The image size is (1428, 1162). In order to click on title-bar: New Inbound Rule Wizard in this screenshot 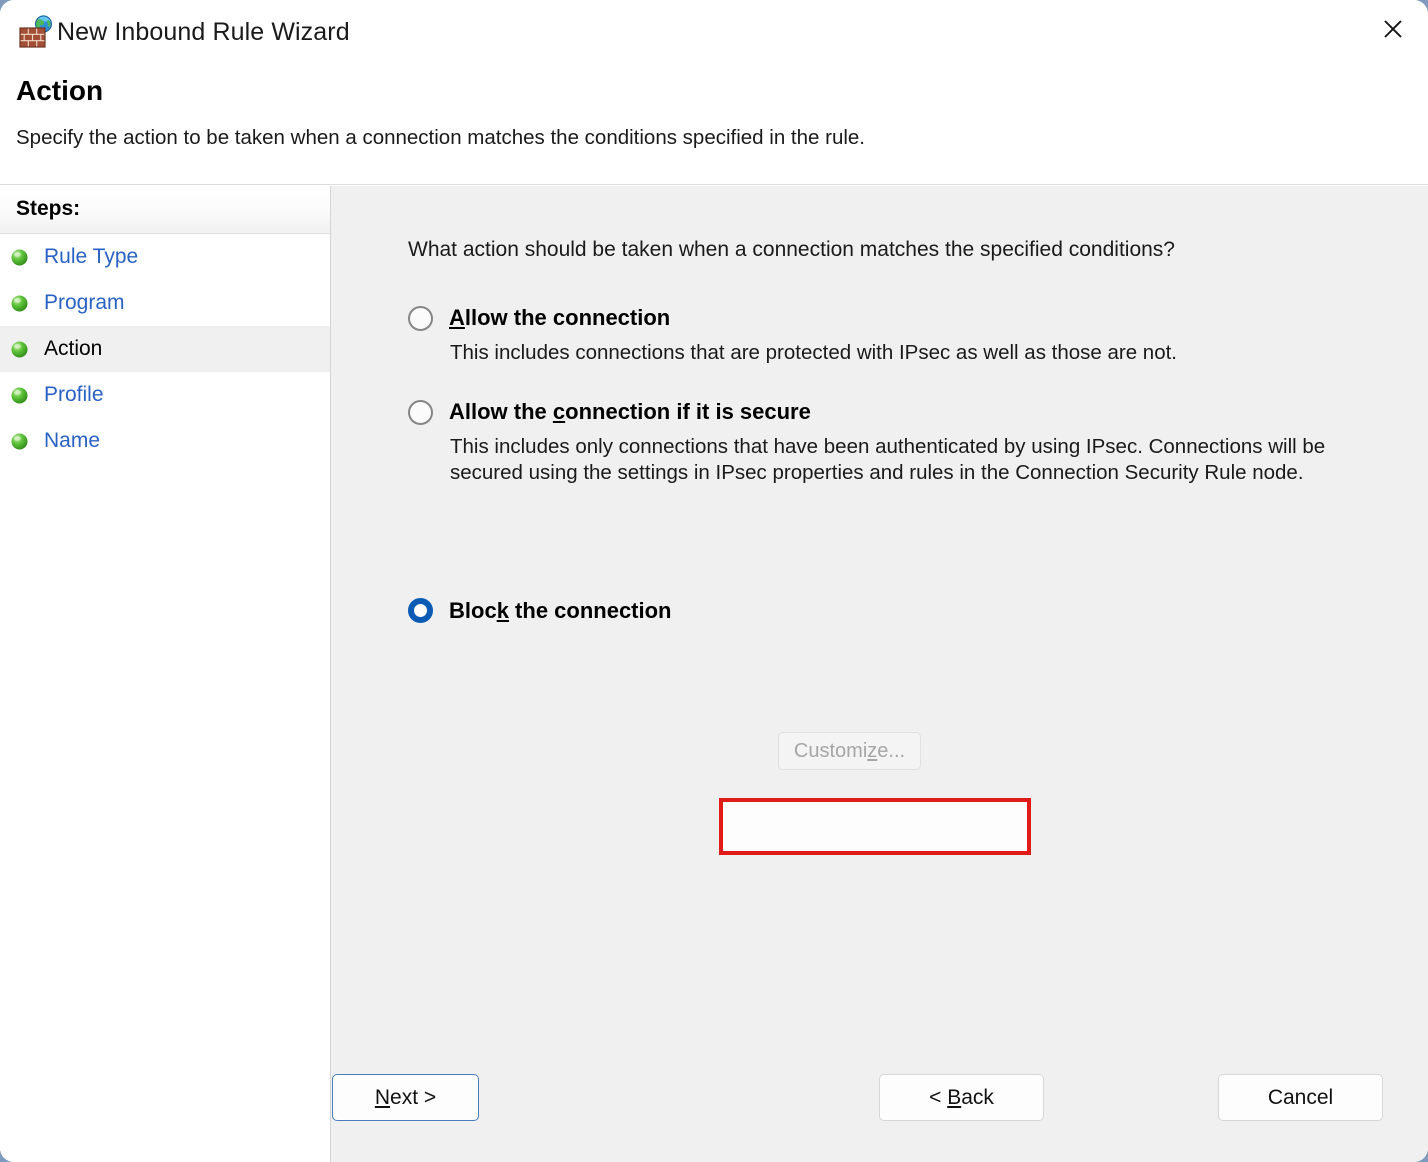, I will do `click(714, 32)`.